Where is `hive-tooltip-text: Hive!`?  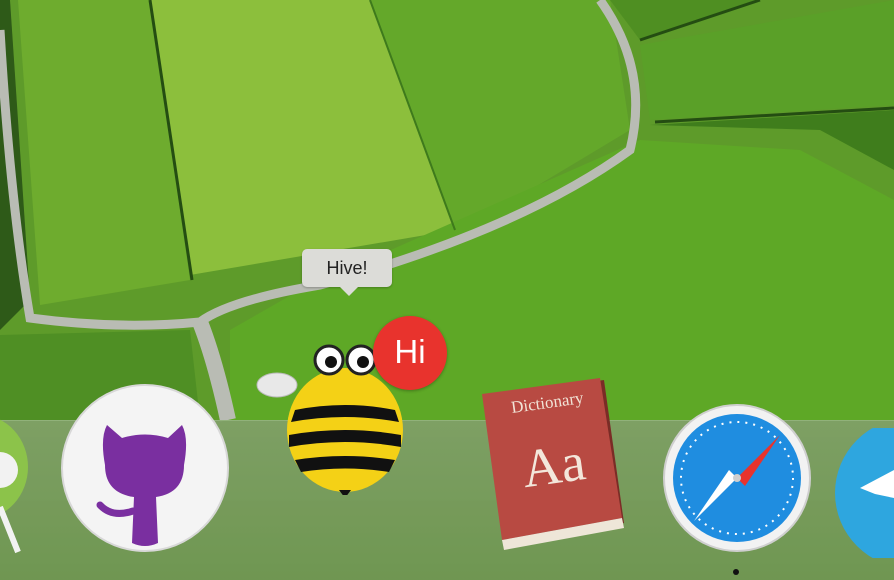
hive-tooltip-text: Hive! is located at coordinates (347, 268).